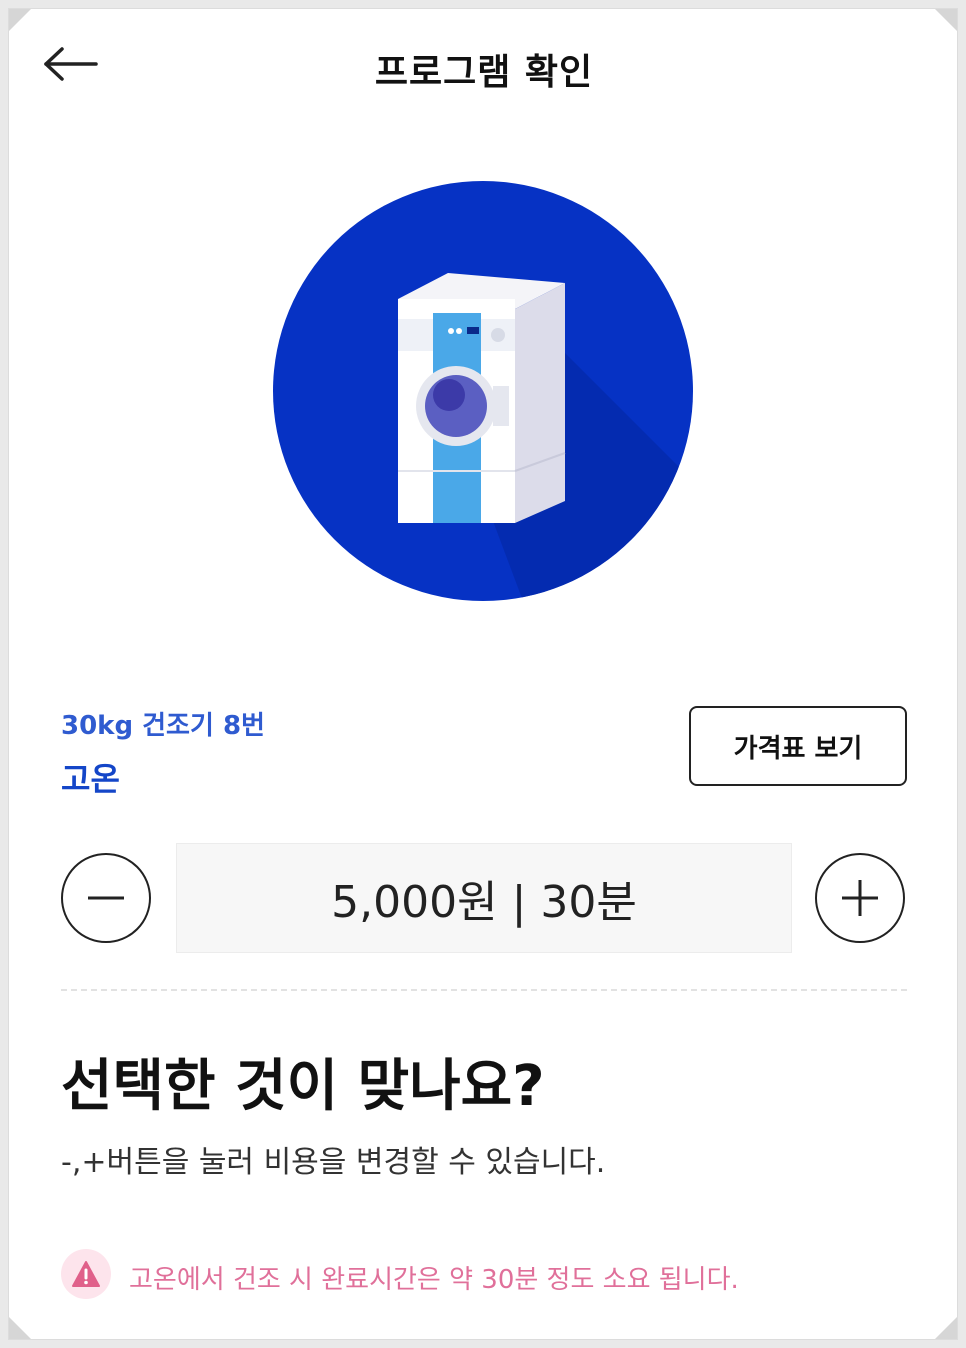 The image size is (966, 1348). What do you see at coordinates (303, 1086) in the screenshot?
I see `confirm-question: 선택한 것이 맞나요?` at bounding box center [303, 1086].